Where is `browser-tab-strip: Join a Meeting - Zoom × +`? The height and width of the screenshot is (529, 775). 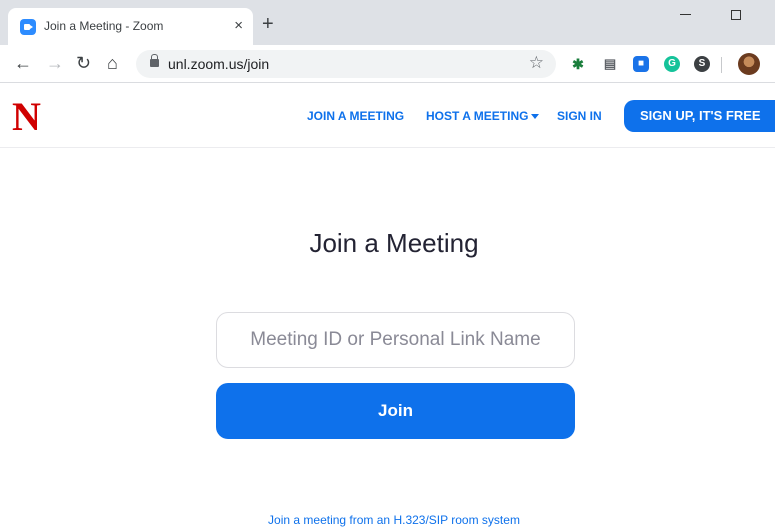 browser-tab-strip: Join a Meeting - Zoom × + is located at coordinates (387, 22).